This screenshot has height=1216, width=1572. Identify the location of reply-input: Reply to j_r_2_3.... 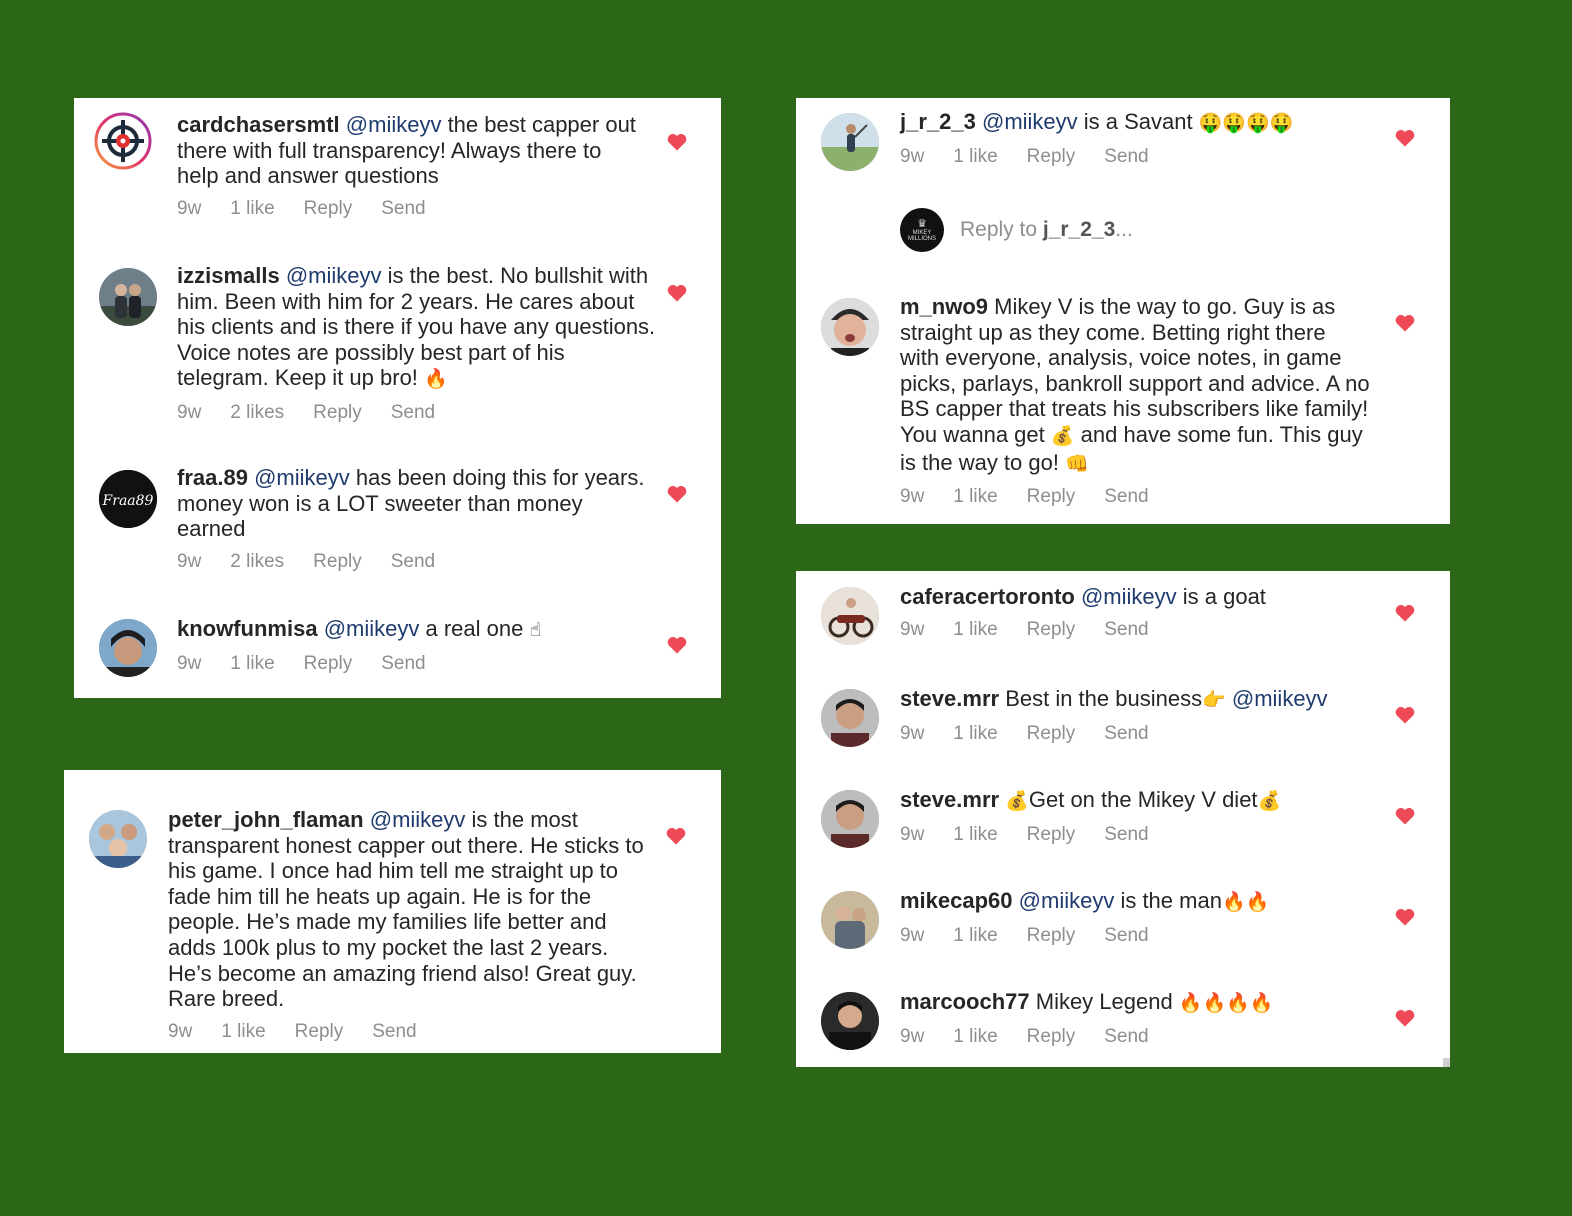
(1110, 230).